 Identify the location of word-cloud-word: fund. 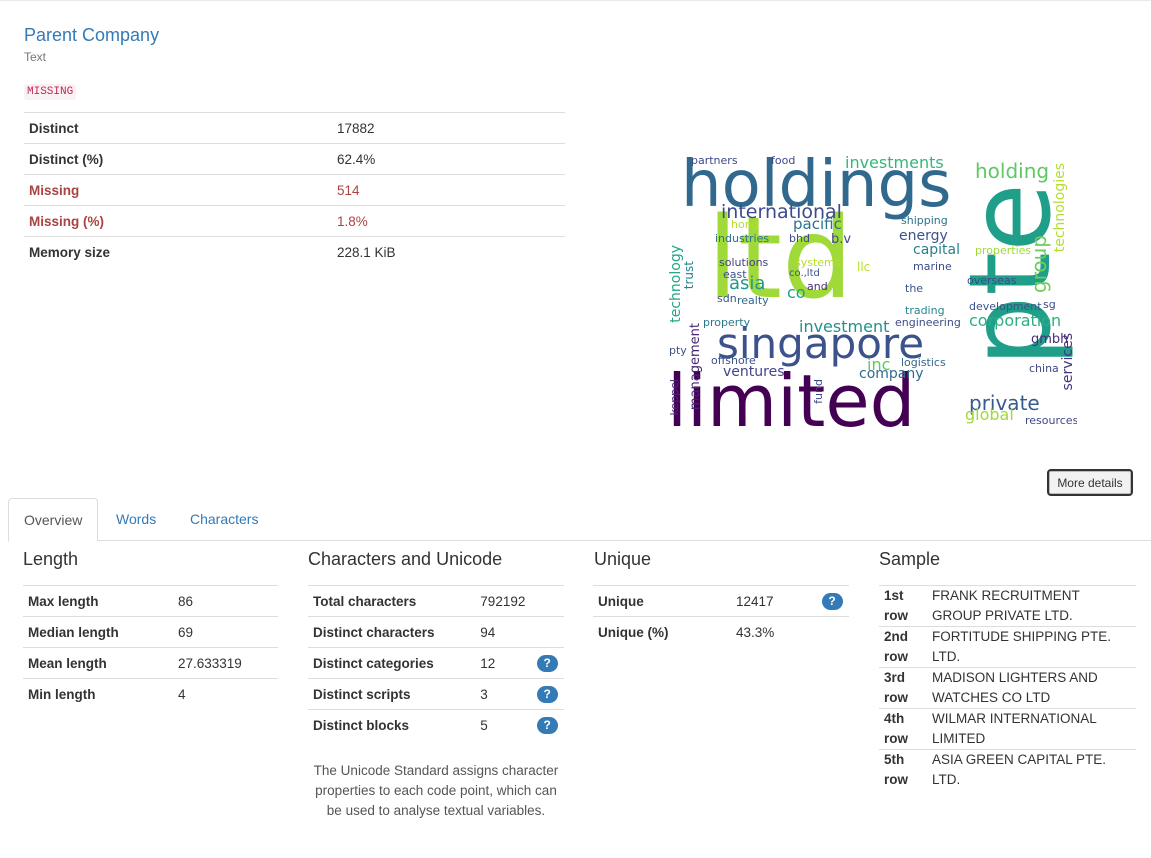
(818, 391).